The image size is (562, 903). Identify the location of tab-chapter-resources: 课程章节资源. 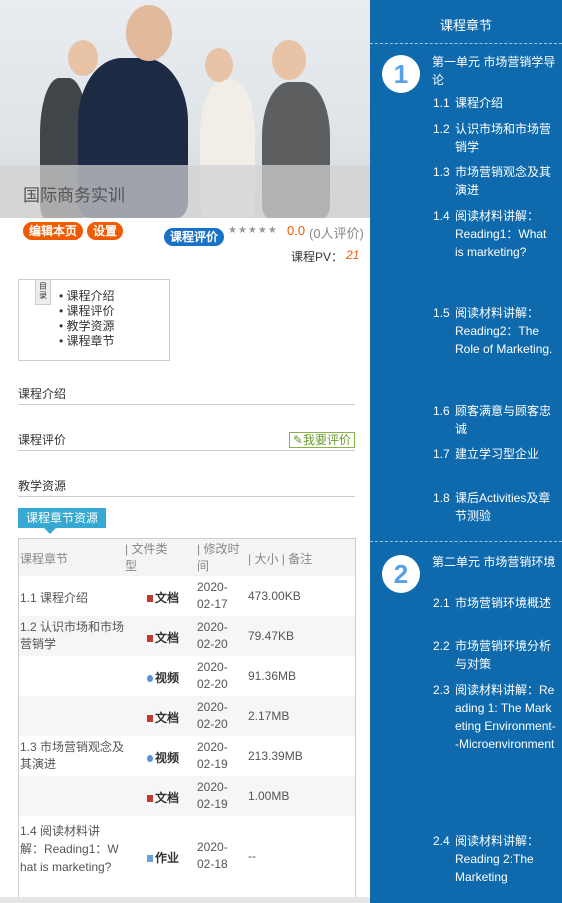
(62, 521).